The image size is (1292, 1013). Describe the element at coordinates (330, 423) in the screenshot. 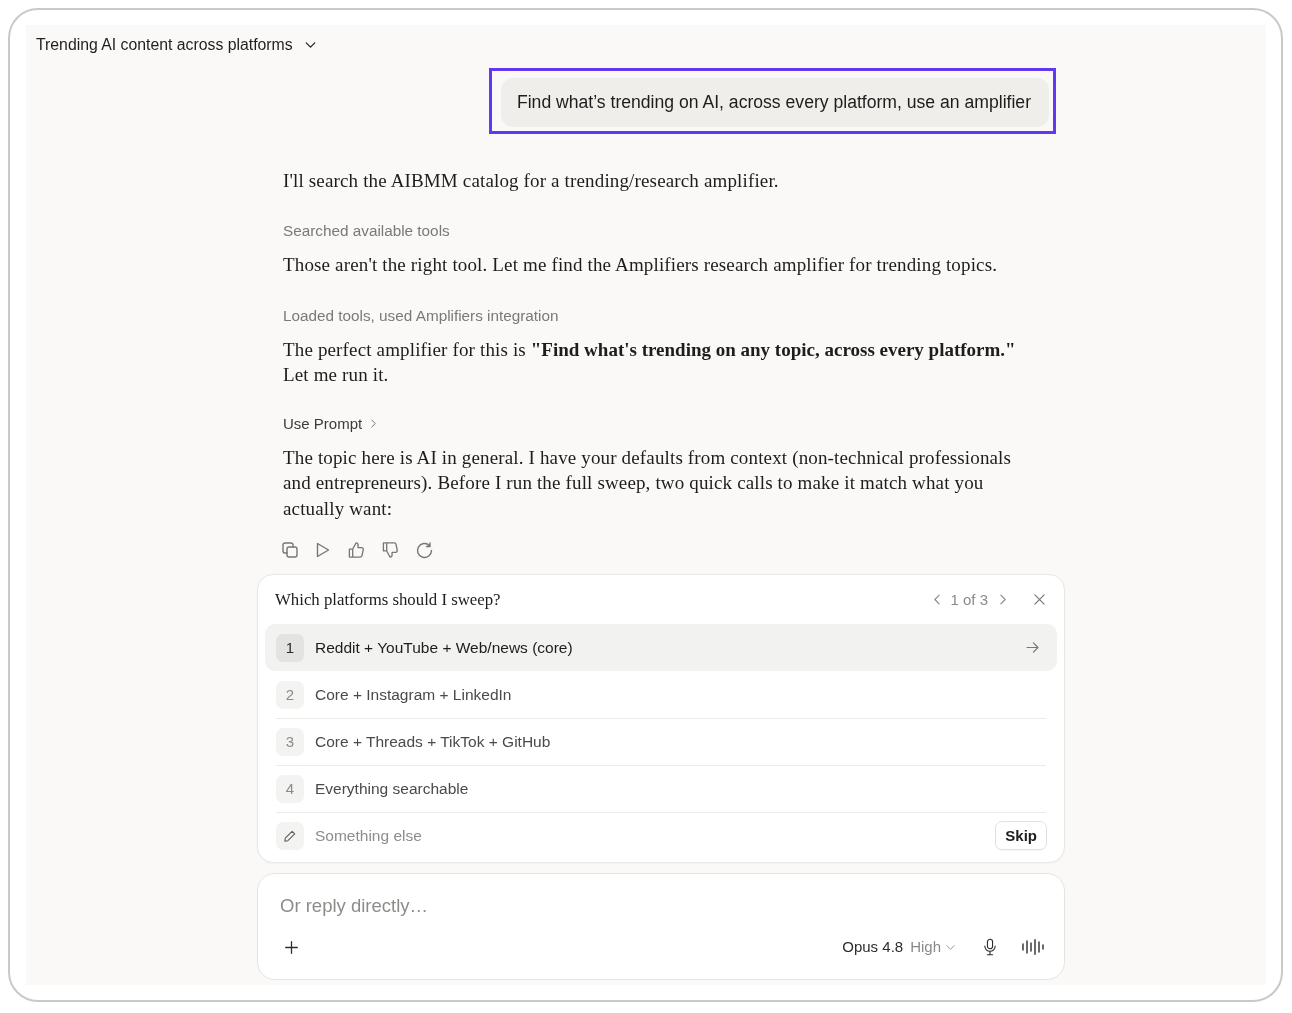

I see `use-prompt-toggle: Use Prompt` at that location.